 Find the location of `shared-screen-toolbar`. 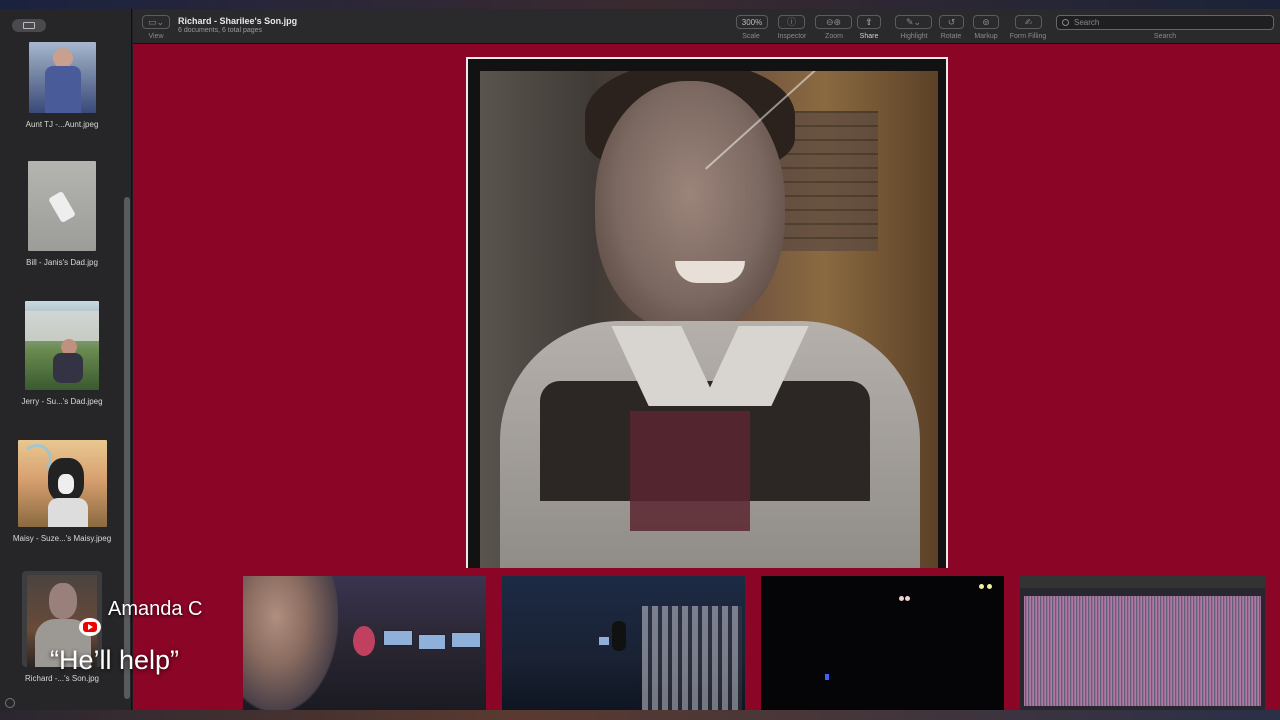

shared-screen-toolbar is located at coordinates (1142, 582).